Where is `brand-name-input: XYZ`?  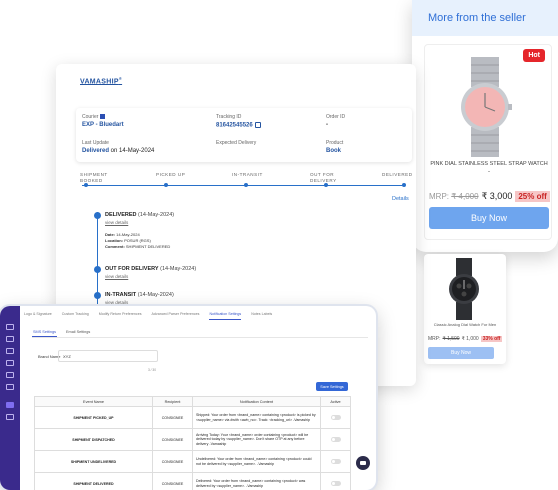 brand-name-input: XYZ is located at coordinates (108, 356).